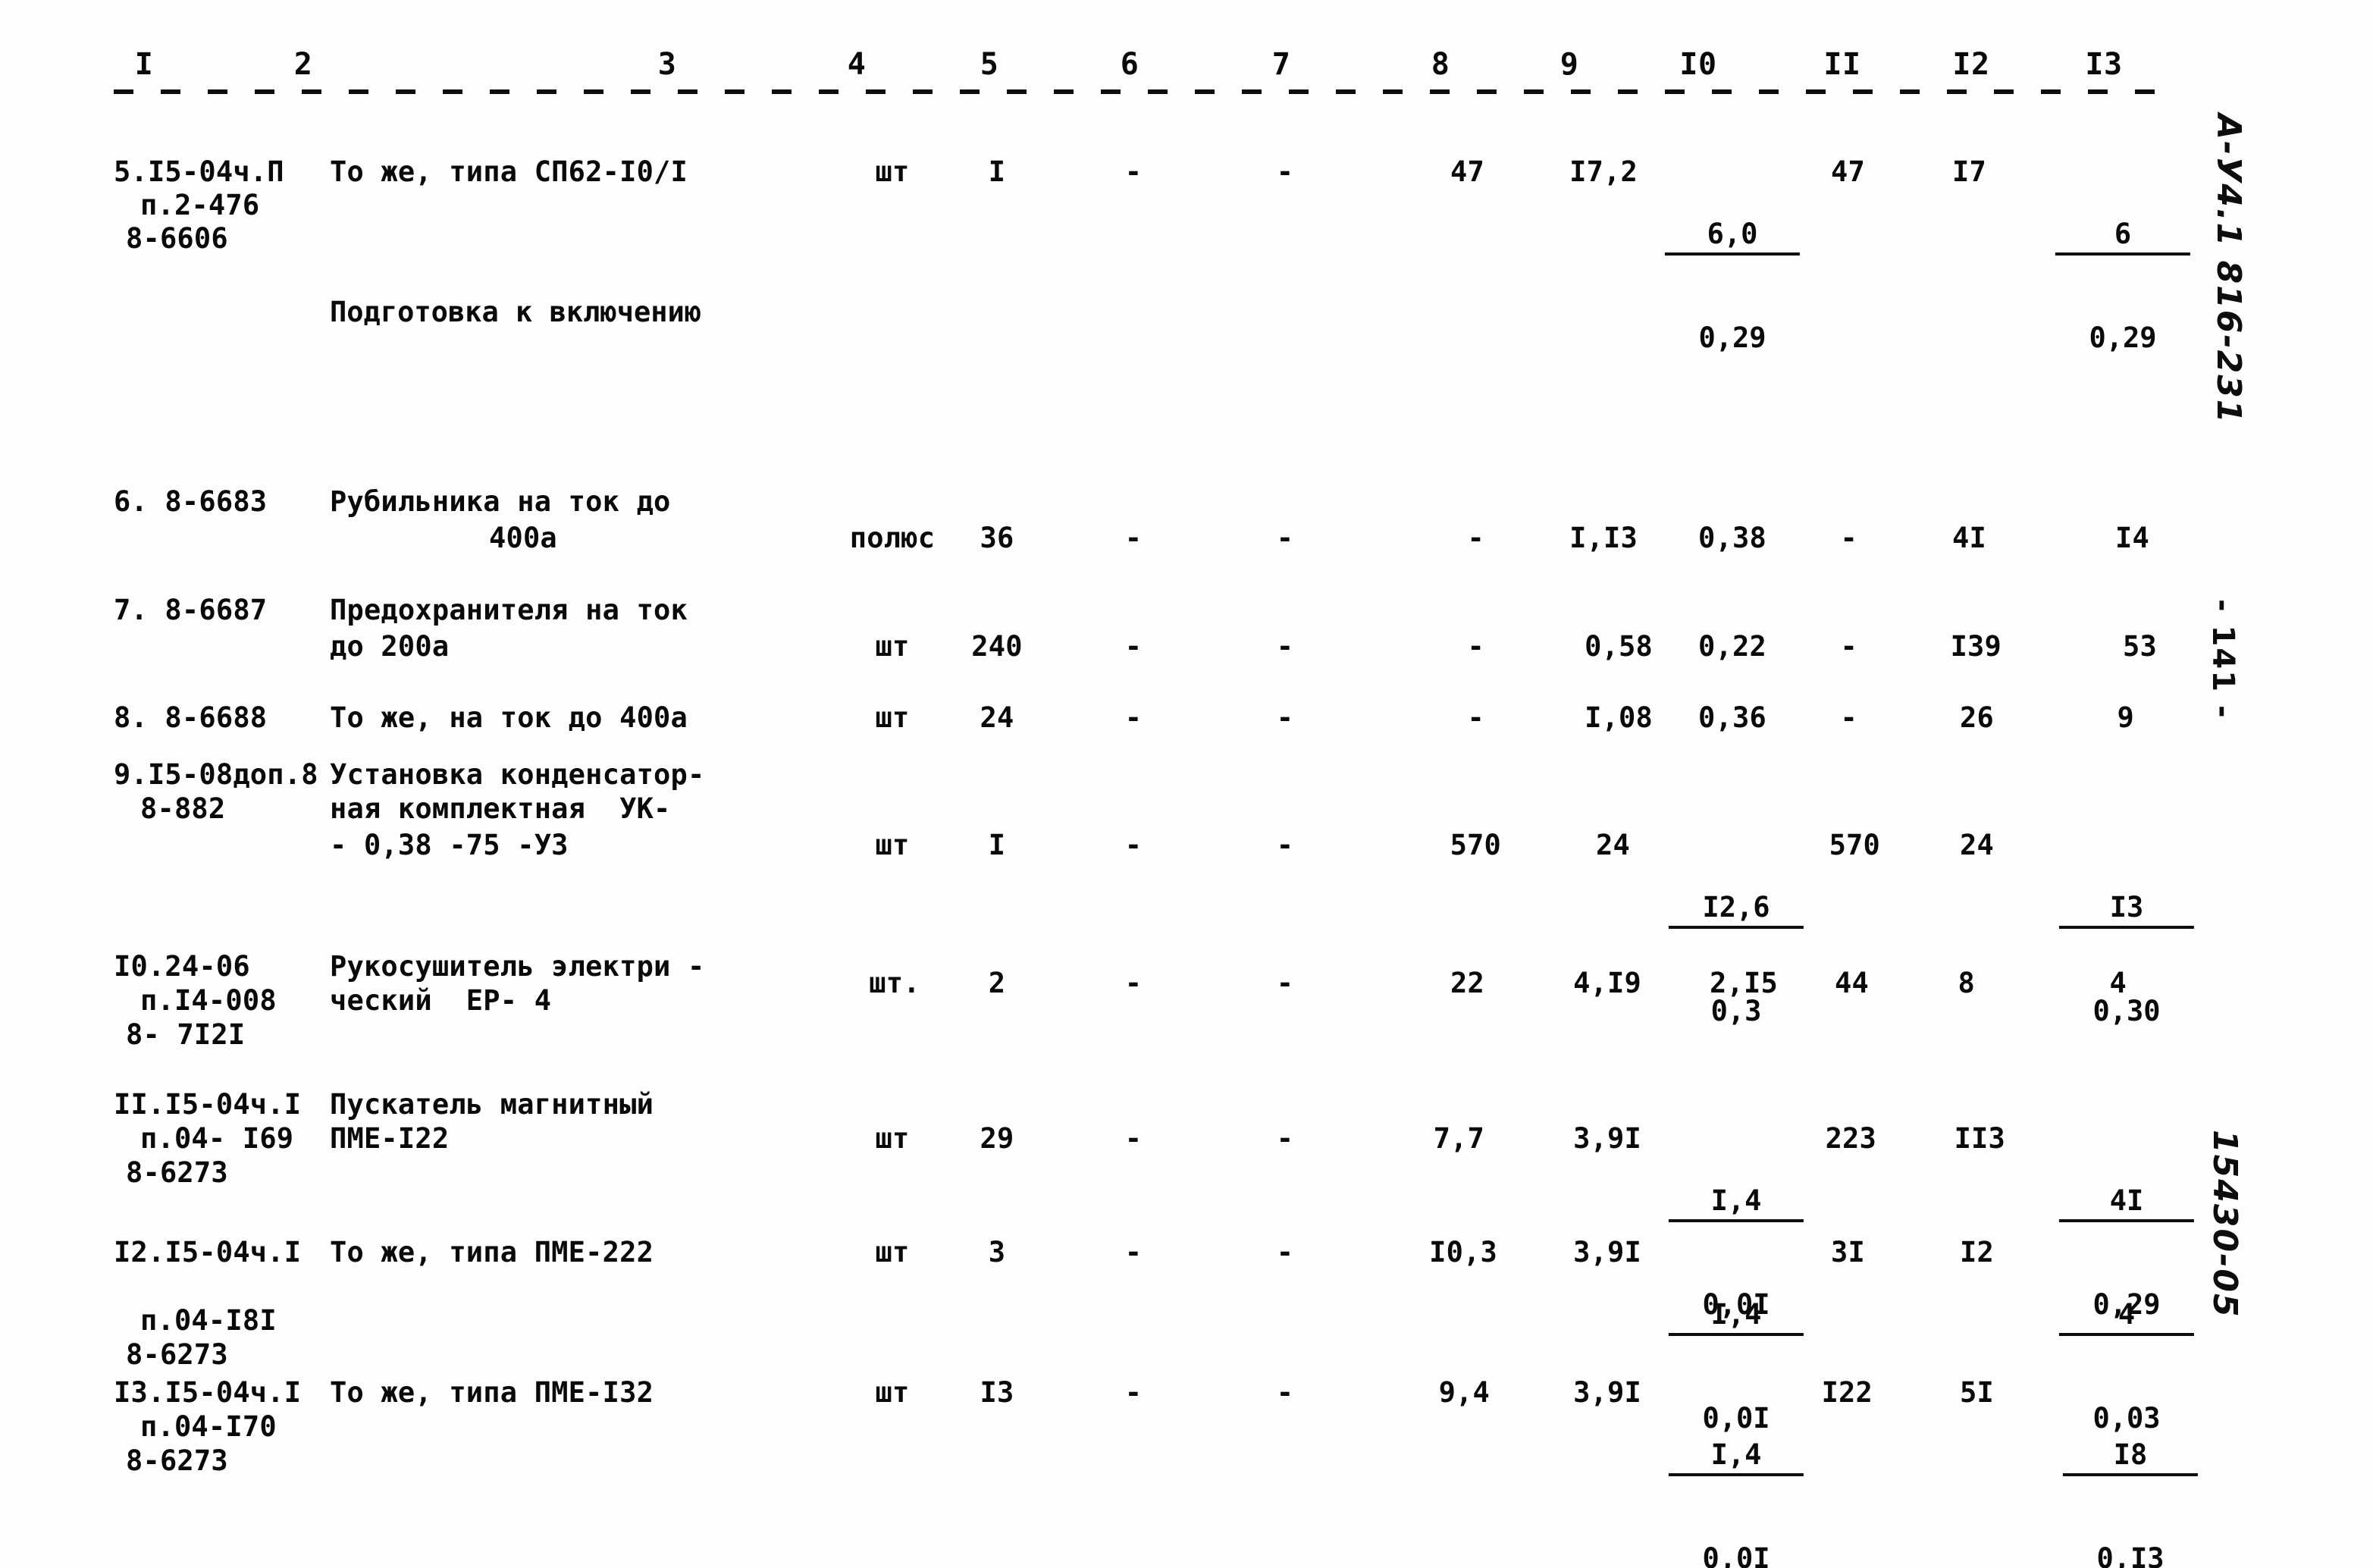 Image resolution: width=2373 pixels, height=1568 pixels. I want to click on row-item-name-2: 400а, so click(523, 538).